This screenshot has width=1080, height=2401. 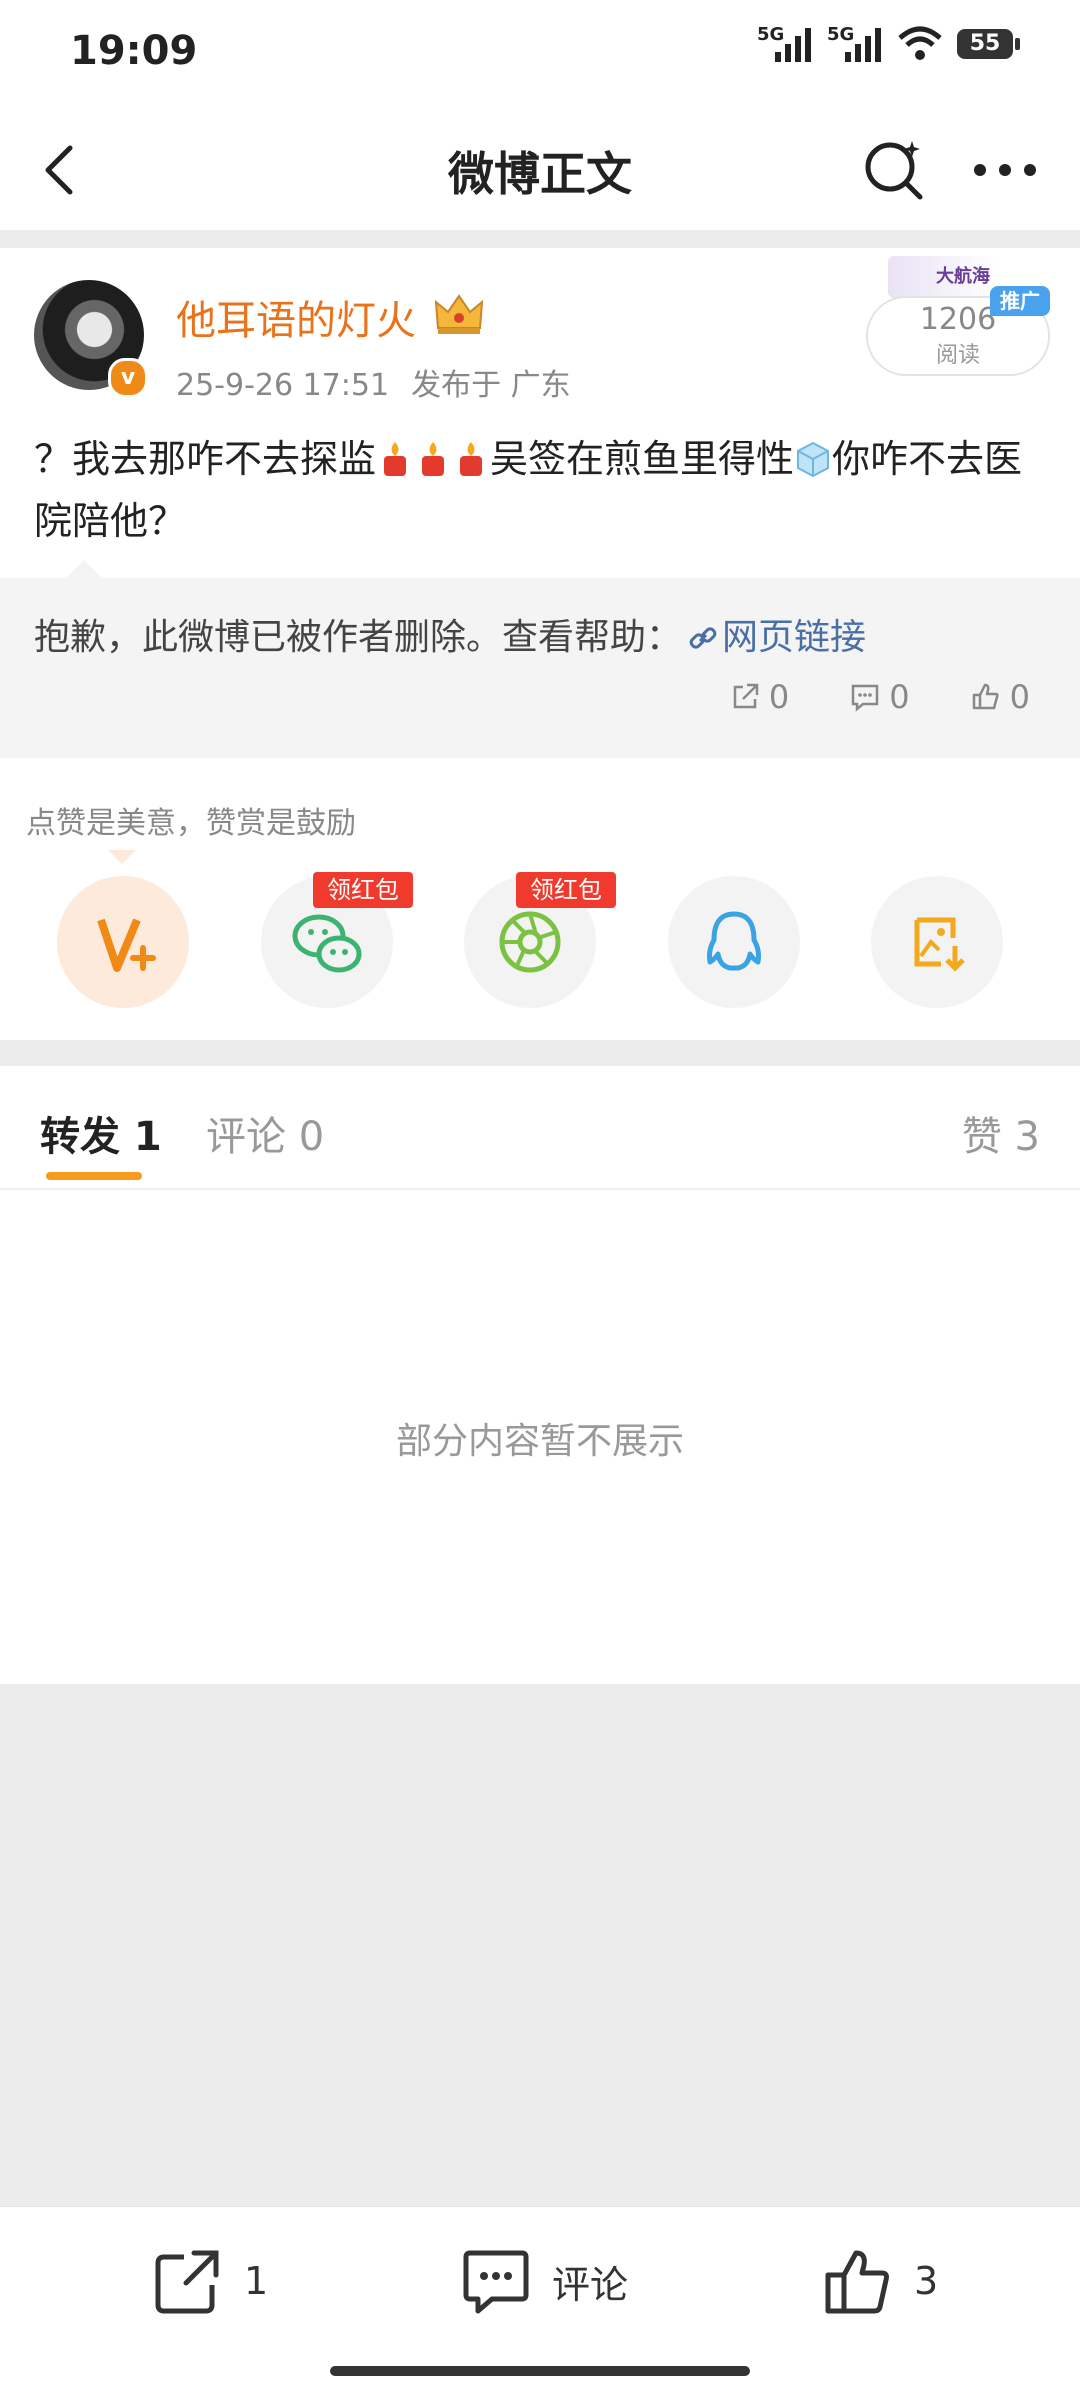 What do you see at coordinates (895, 170) in the screenshot?
I see `search-icon` at bounding box center [895, 170].